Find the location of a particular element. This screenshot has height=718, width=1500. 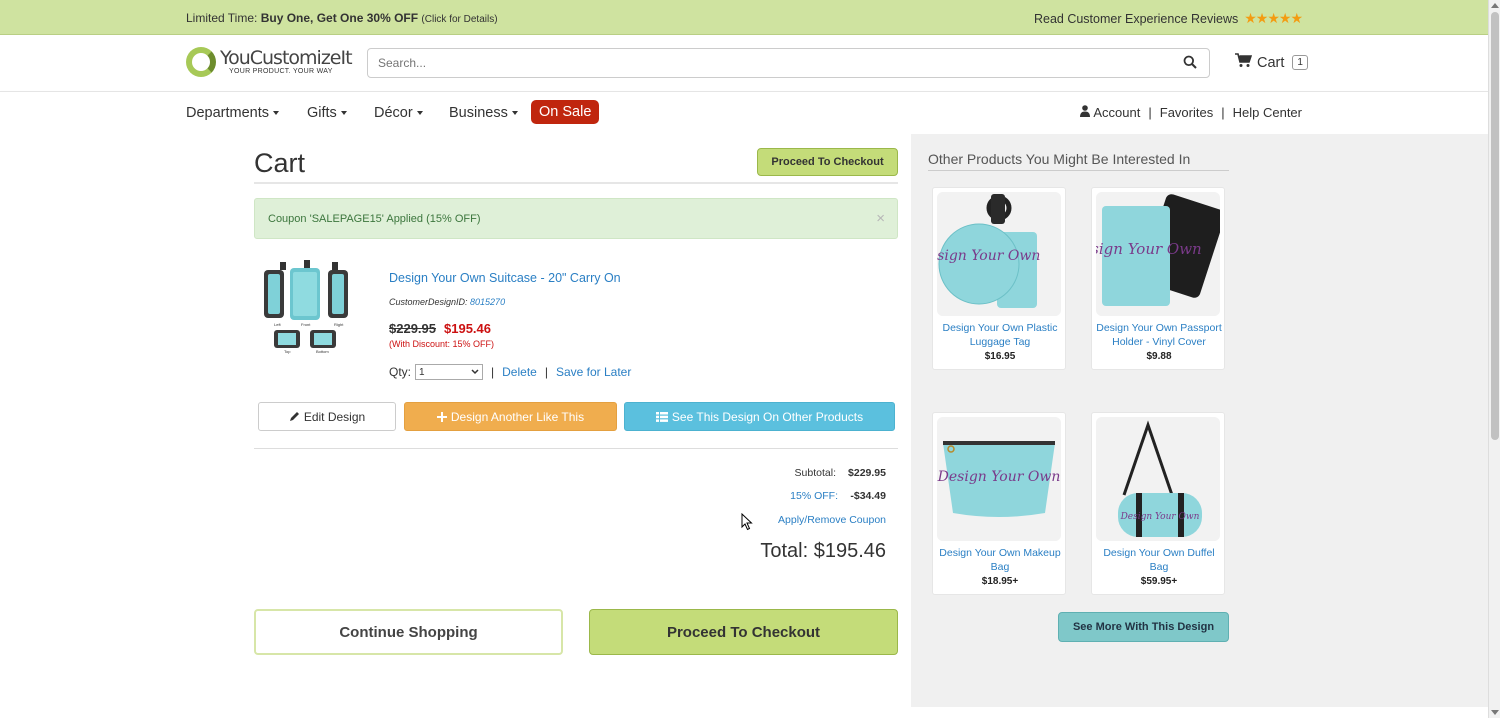

mouse-cursor-icon is located at coordinates (747, 524).